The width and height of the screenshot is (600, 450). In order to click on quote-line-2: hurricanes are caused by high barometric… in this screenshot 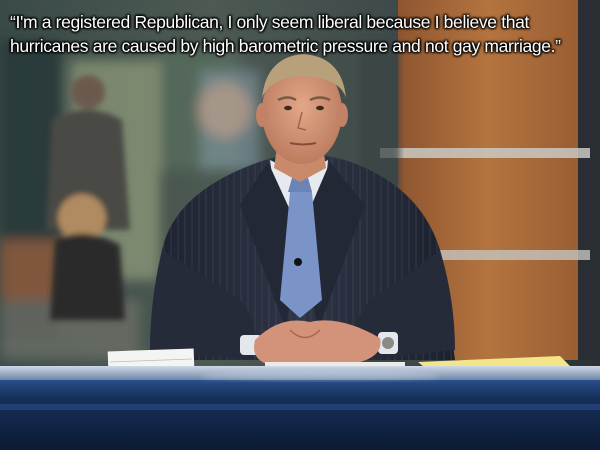, I will do `click(285, 46)`.